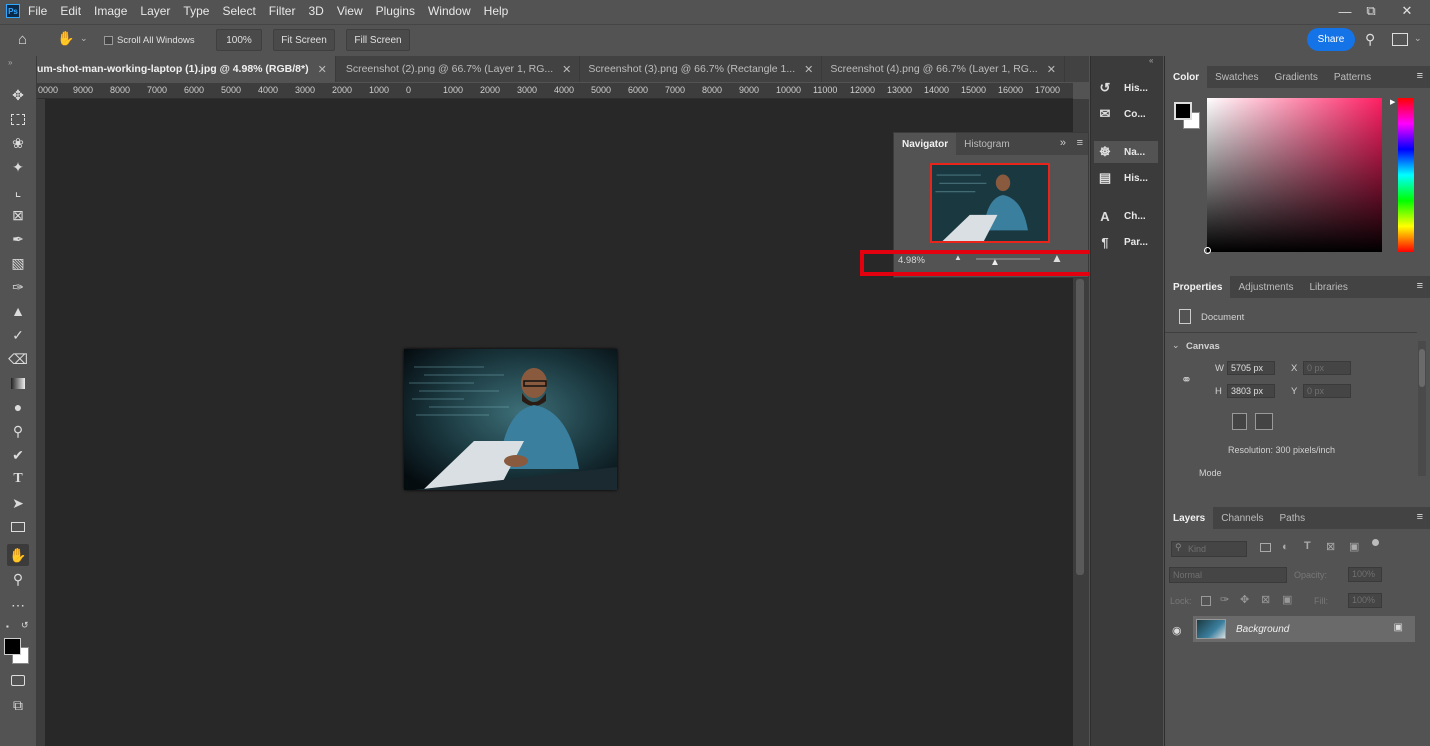  I want to click on brush-tool-icon: ✑, so click(18, 287).